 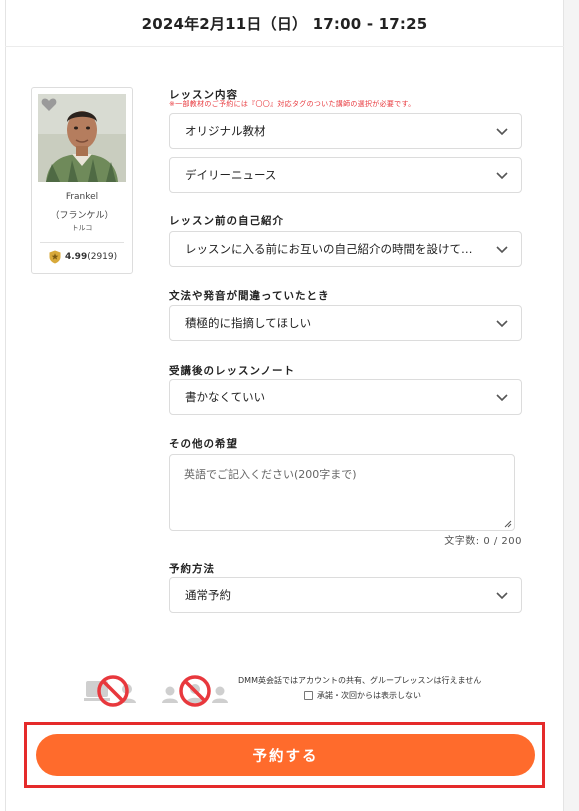 I want to click on booking-method-label: 予約方法, so click(x=192, y=569).